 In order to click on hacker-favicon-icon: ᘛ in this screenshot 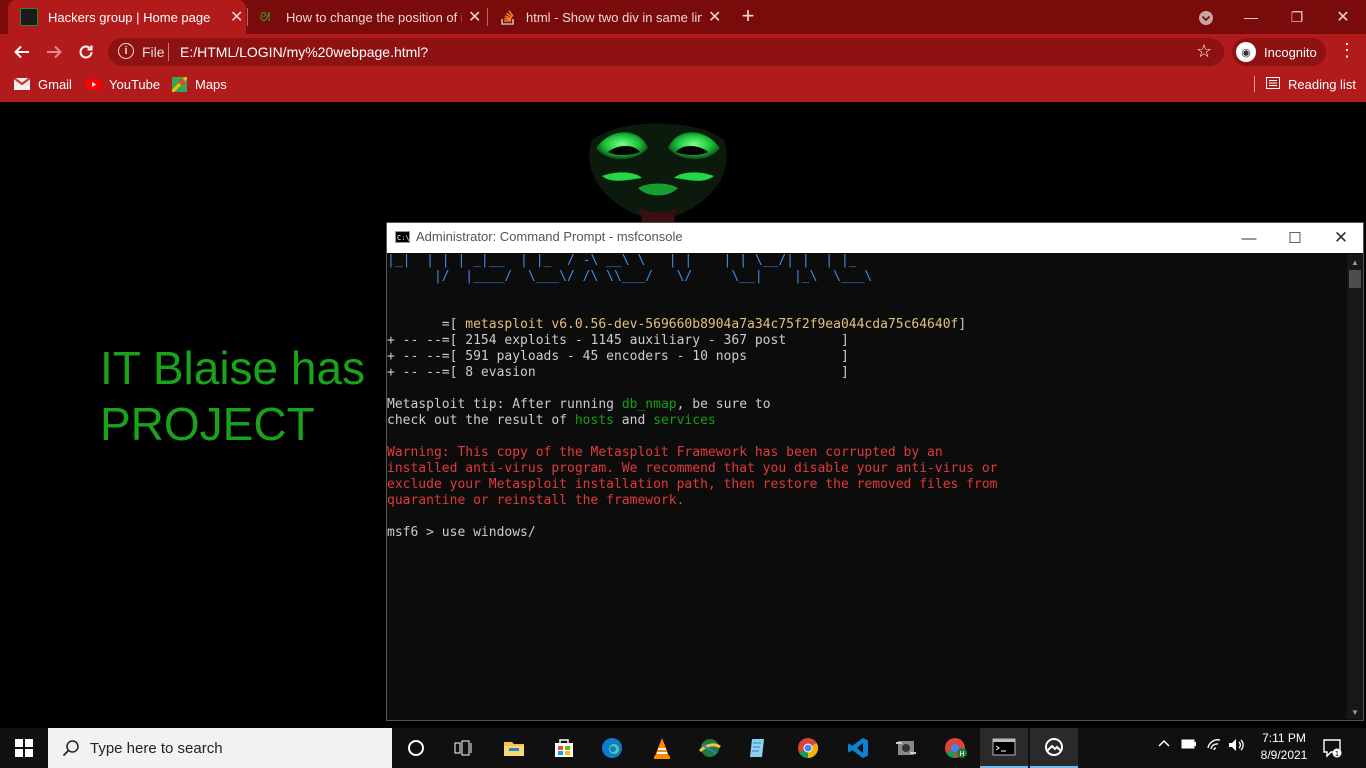, I will do `click(265, 17)`.